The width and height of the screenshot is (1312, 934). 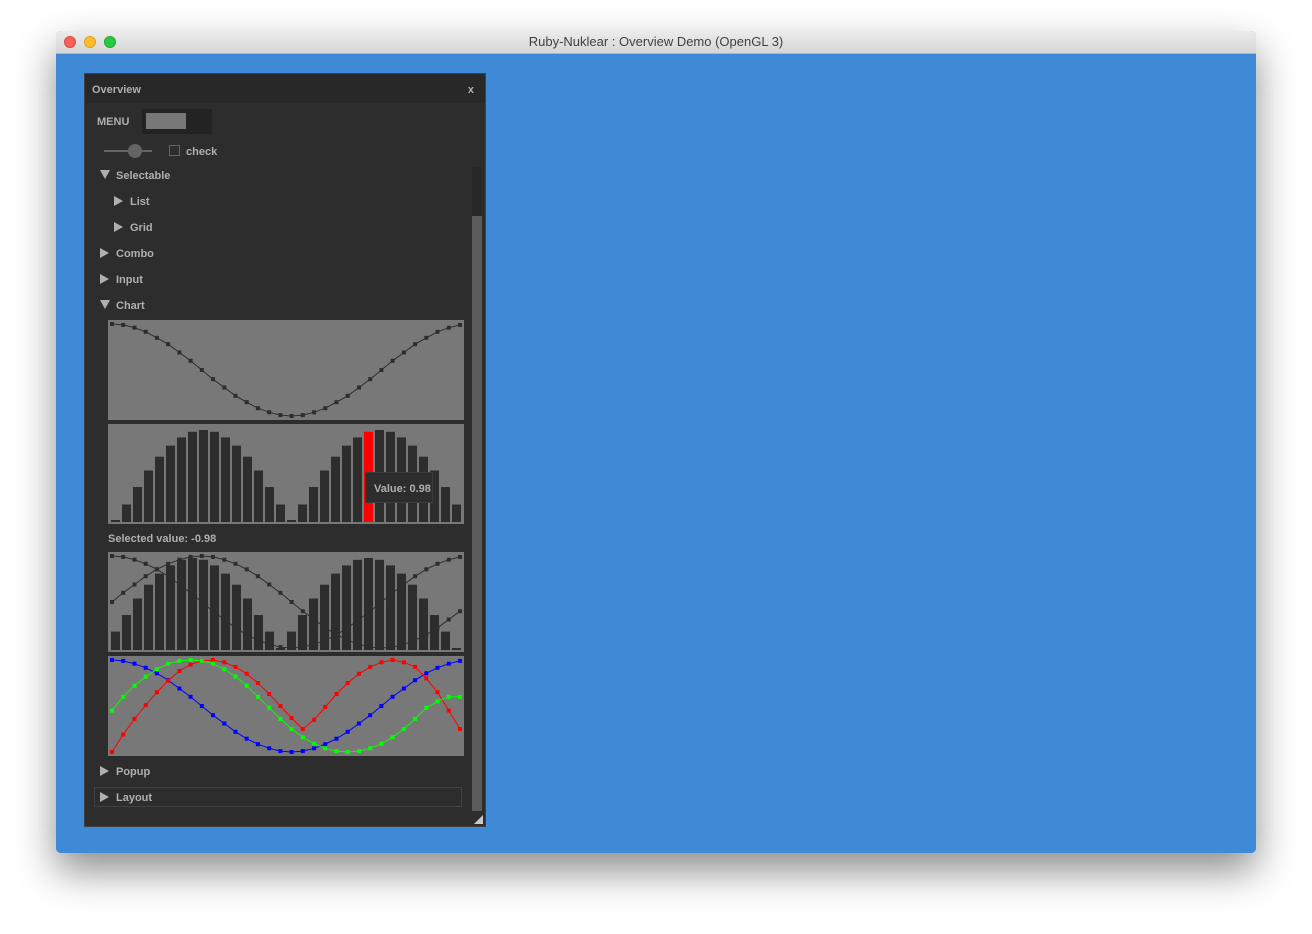 What do you see at coordinates (166, 121) in the screenshot?
I see `menu-progress-fill` at bounding box center [166, 121].